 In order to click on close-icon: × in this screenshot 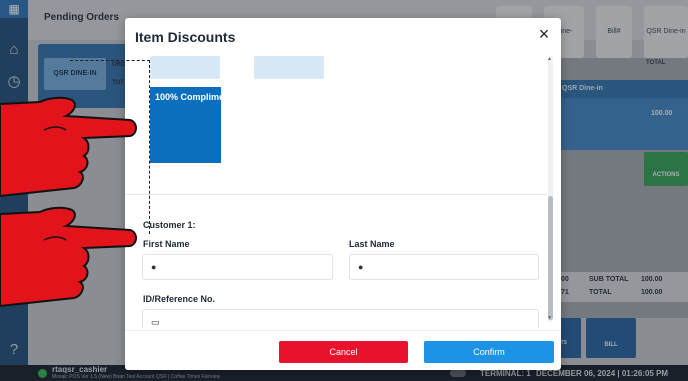, I will do `click(544, 34)`.